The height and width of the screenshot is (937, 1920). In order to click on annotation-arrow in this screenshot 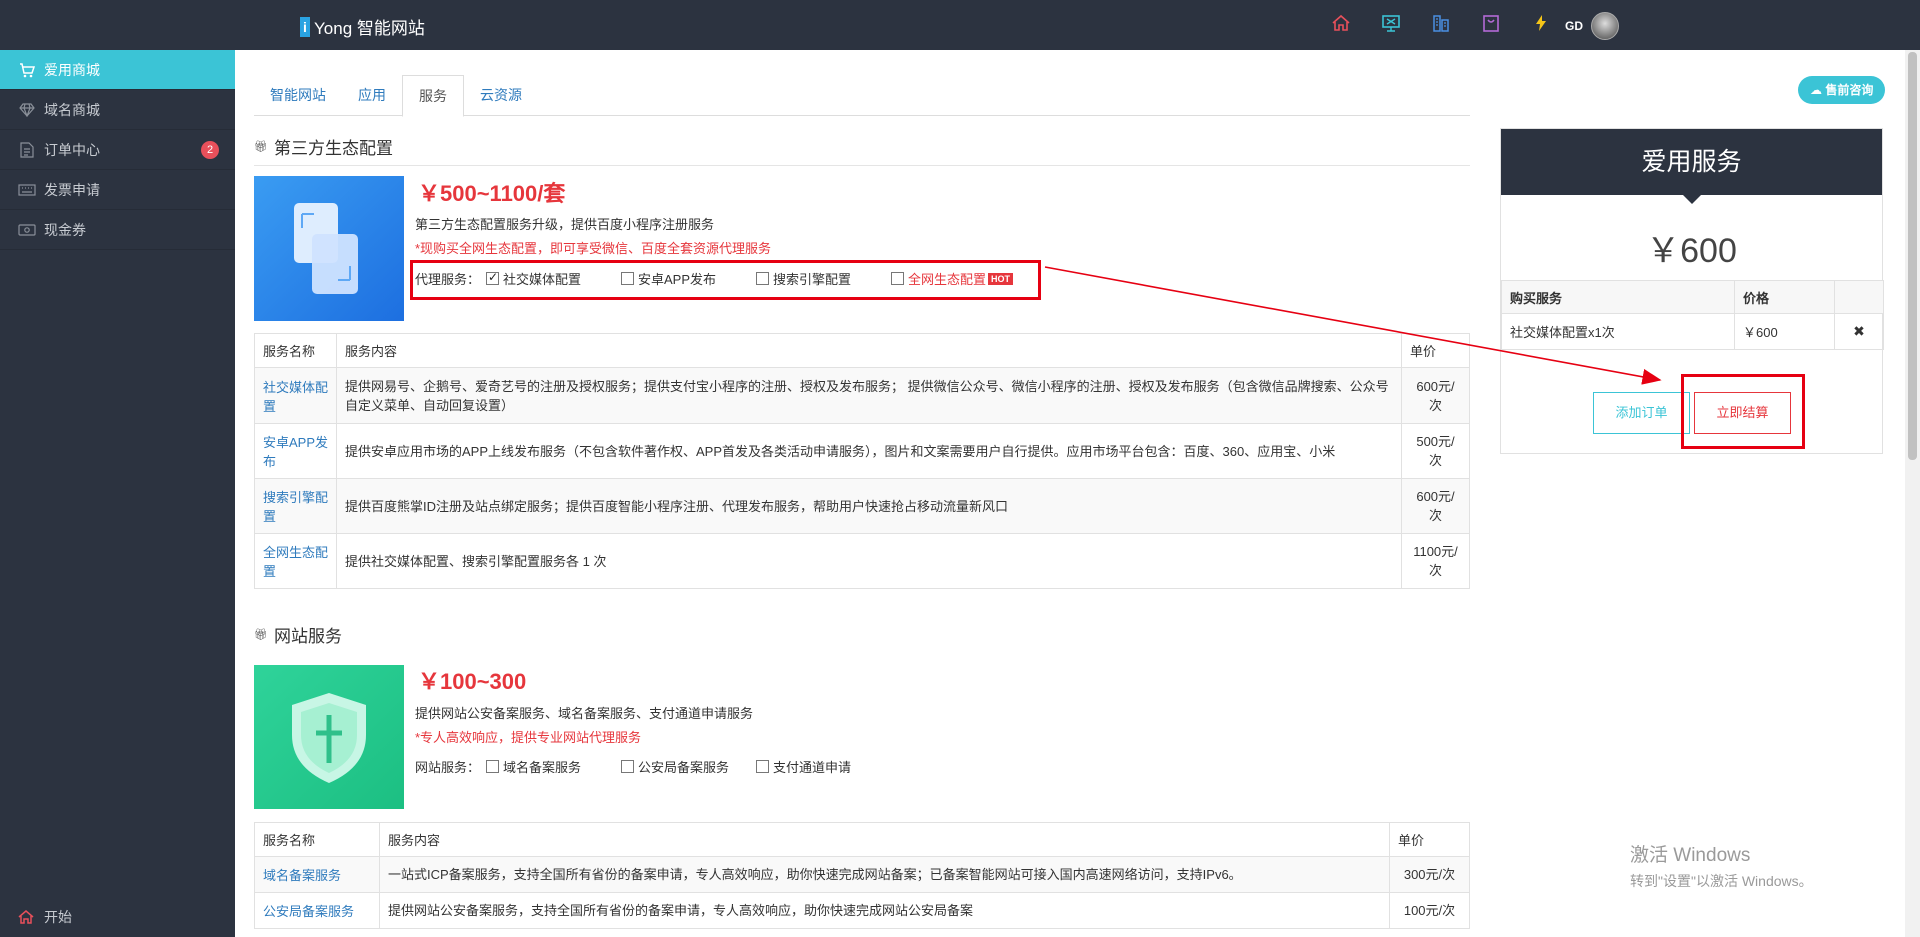, I will do `click(1353, 325)`.